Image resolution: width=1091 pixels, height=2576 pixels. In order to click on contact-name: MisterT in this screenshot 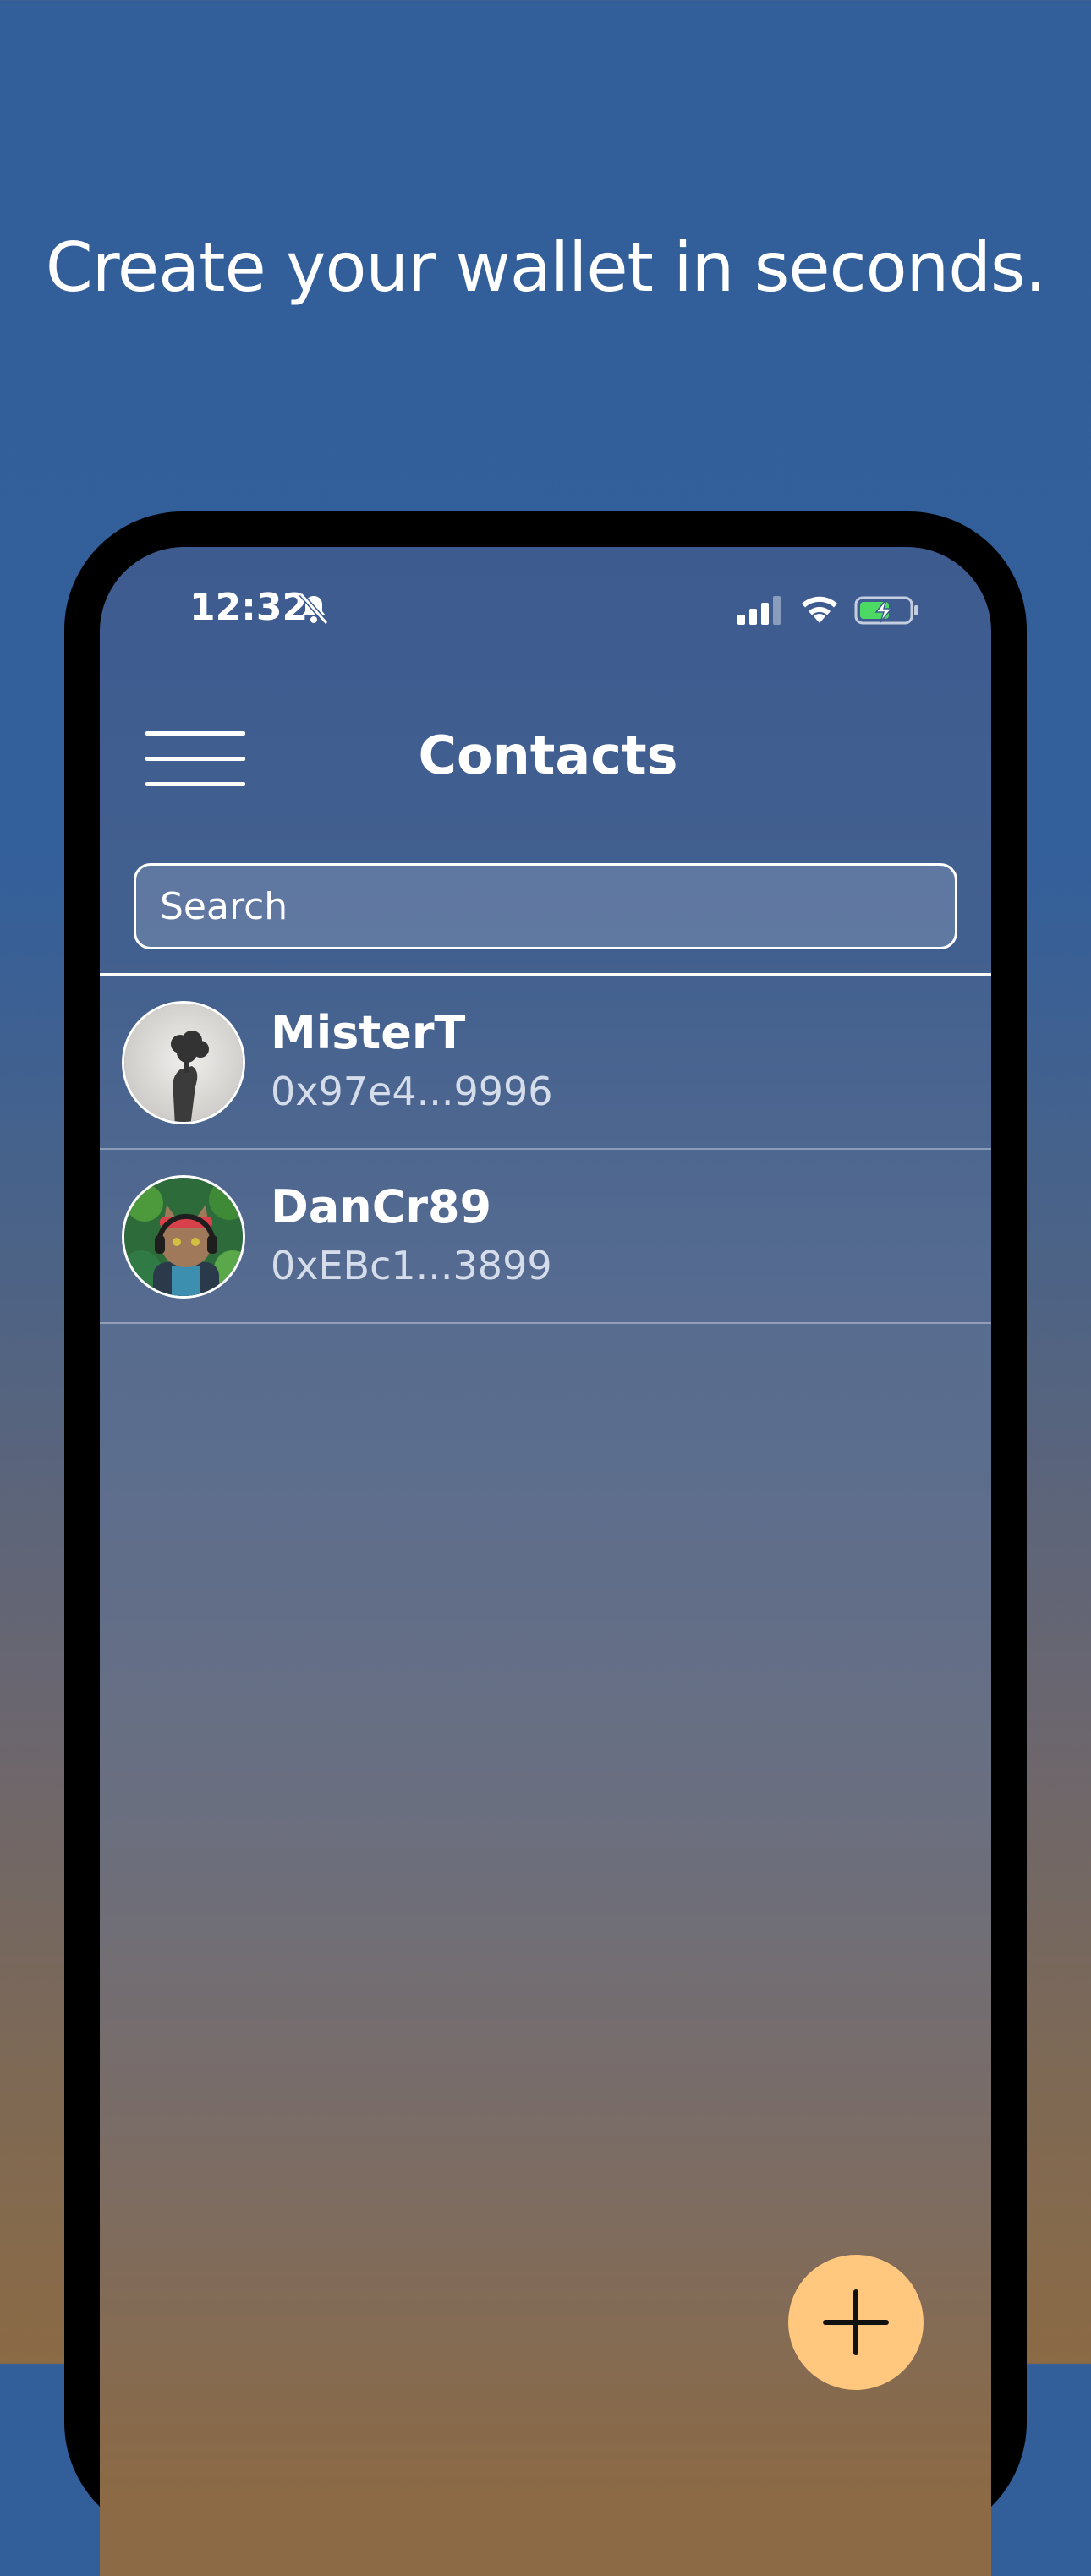, I will do `click(368, 1032)`.